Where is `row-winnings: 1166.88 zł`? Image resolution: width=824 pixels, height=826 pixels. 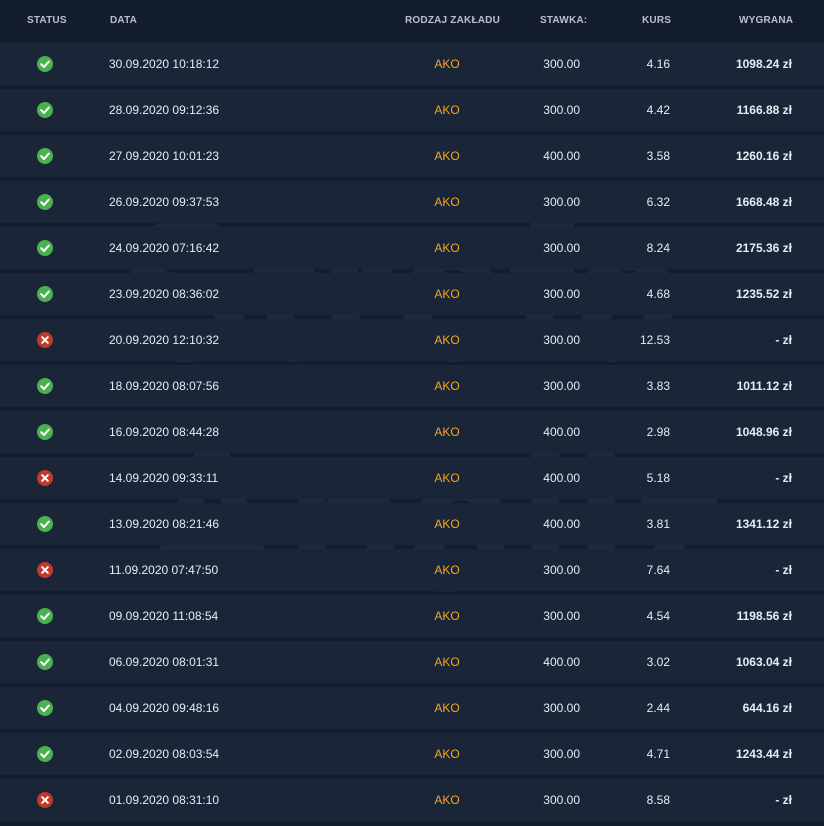 row-winnings: 1166.88 zł is located at coordinates (764, 110).